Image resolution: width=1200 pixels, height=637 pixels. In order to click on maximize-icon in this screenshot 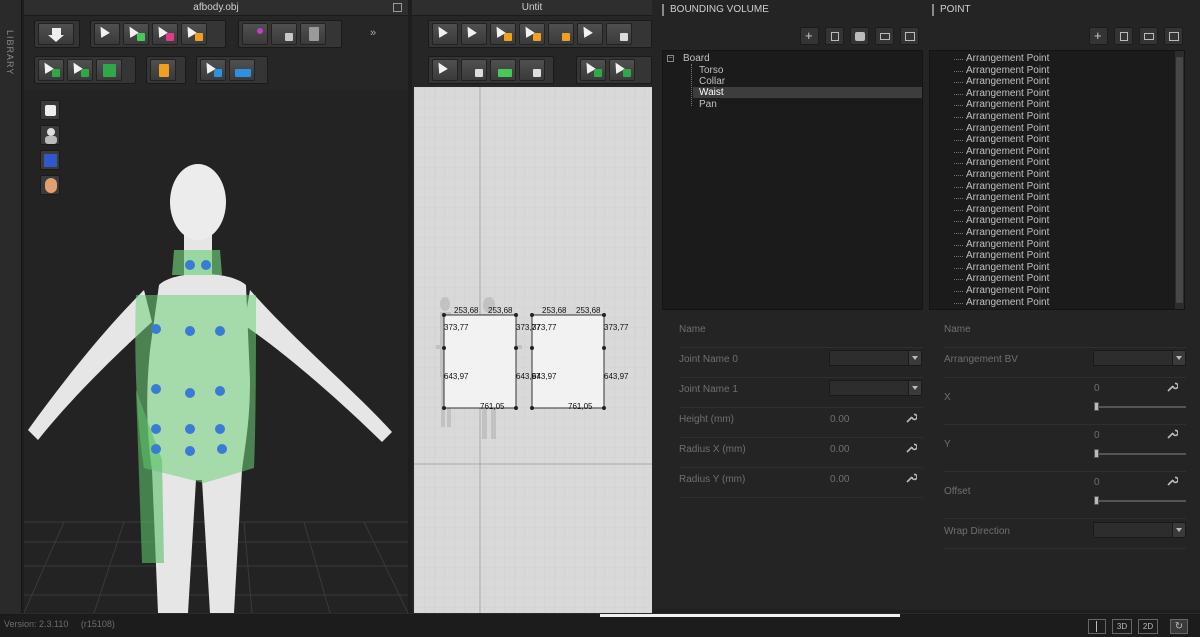, I will do `click(397, 7)`.